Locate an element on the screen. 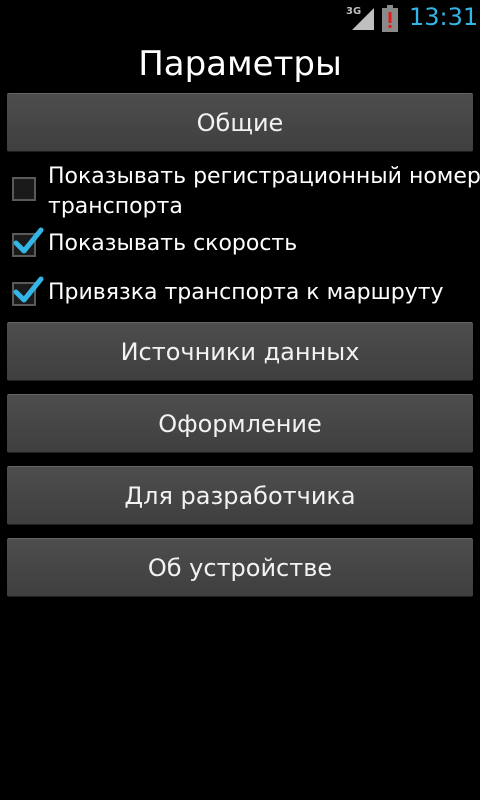 This screenshot has width=480, height=800. developer-button: Для разработчика is located at coordinates (240, 495).